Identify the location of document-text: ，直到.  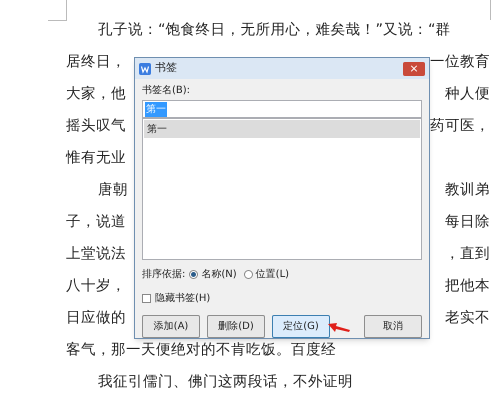
(467, 254).